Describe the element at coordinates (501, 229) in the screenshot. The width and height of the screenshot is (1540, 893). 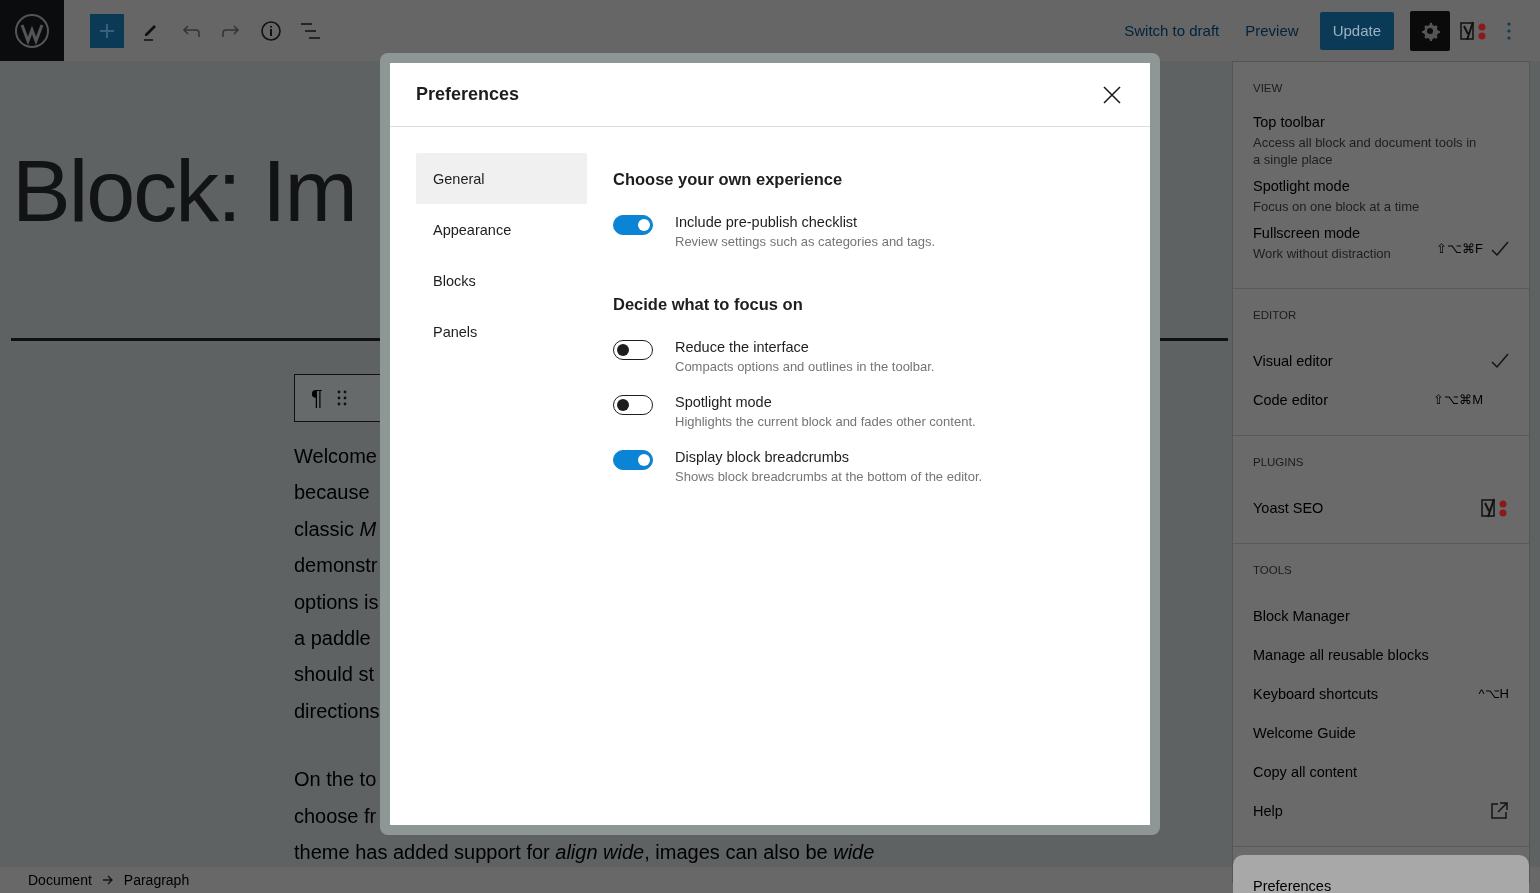
I see `preferences-tab: Appearance` at that location.